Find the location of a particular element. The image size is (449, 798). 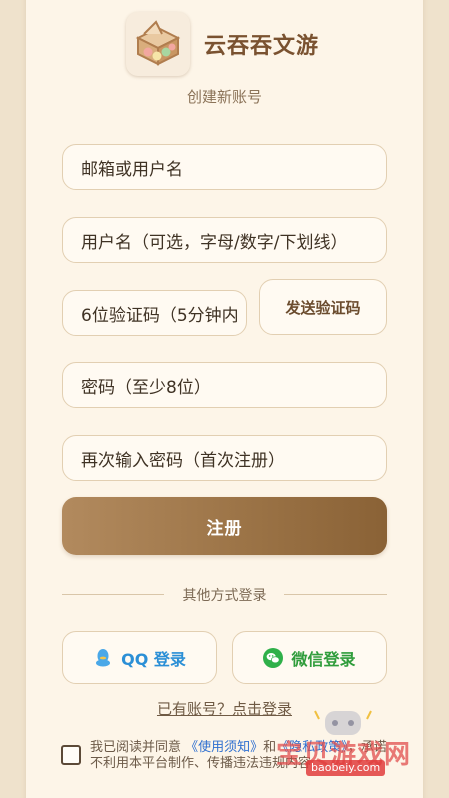

verification-code-placeholder: 6位验证码（5分钟内 is located at coordinates (160, 315).